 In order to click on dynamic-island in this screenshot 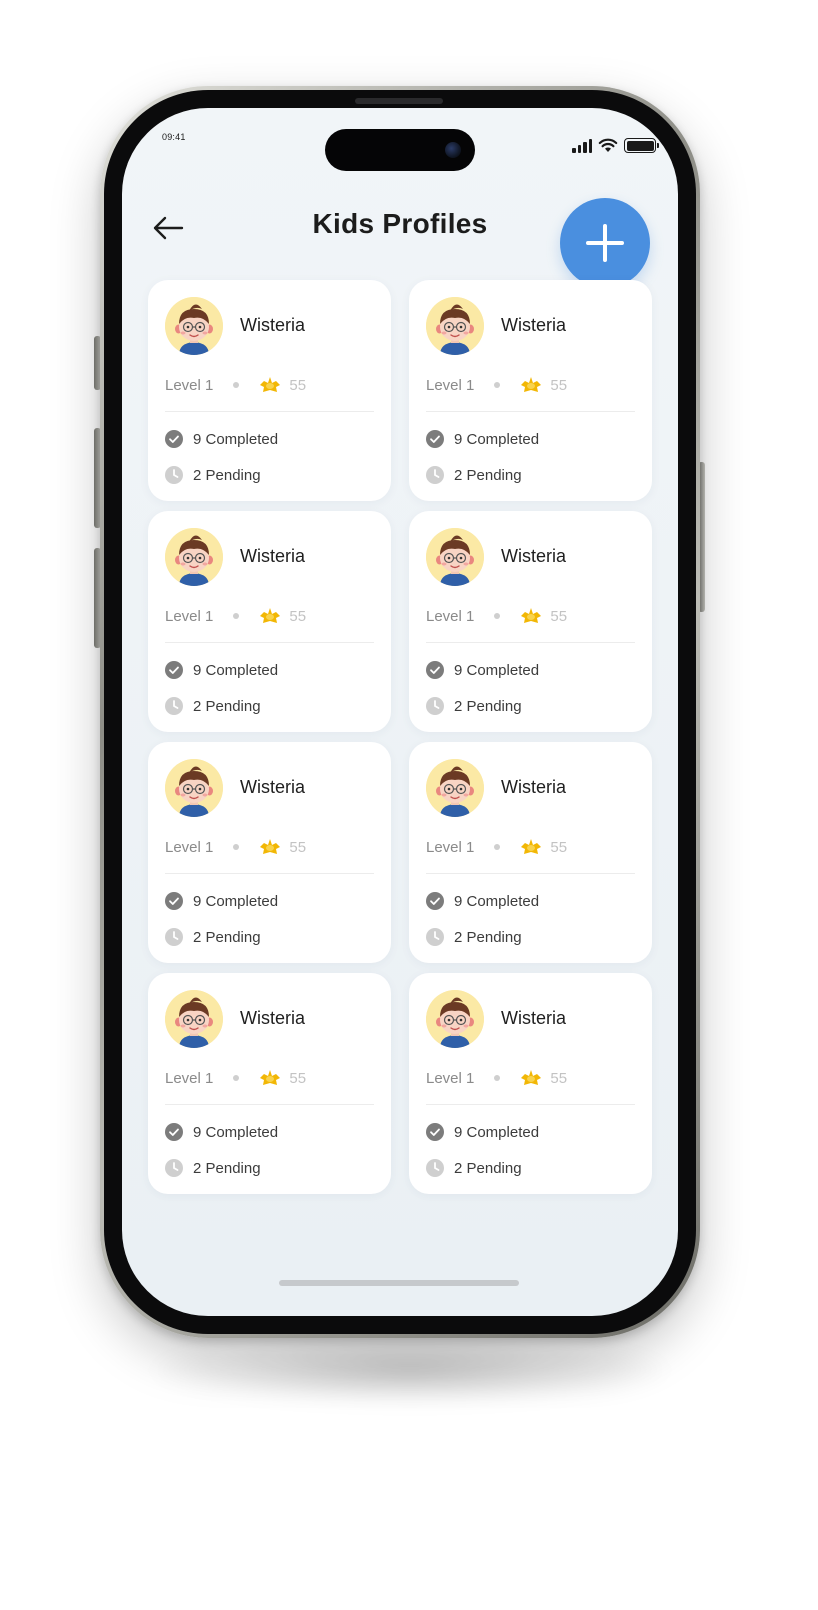, I will do `click(400, 150)`.